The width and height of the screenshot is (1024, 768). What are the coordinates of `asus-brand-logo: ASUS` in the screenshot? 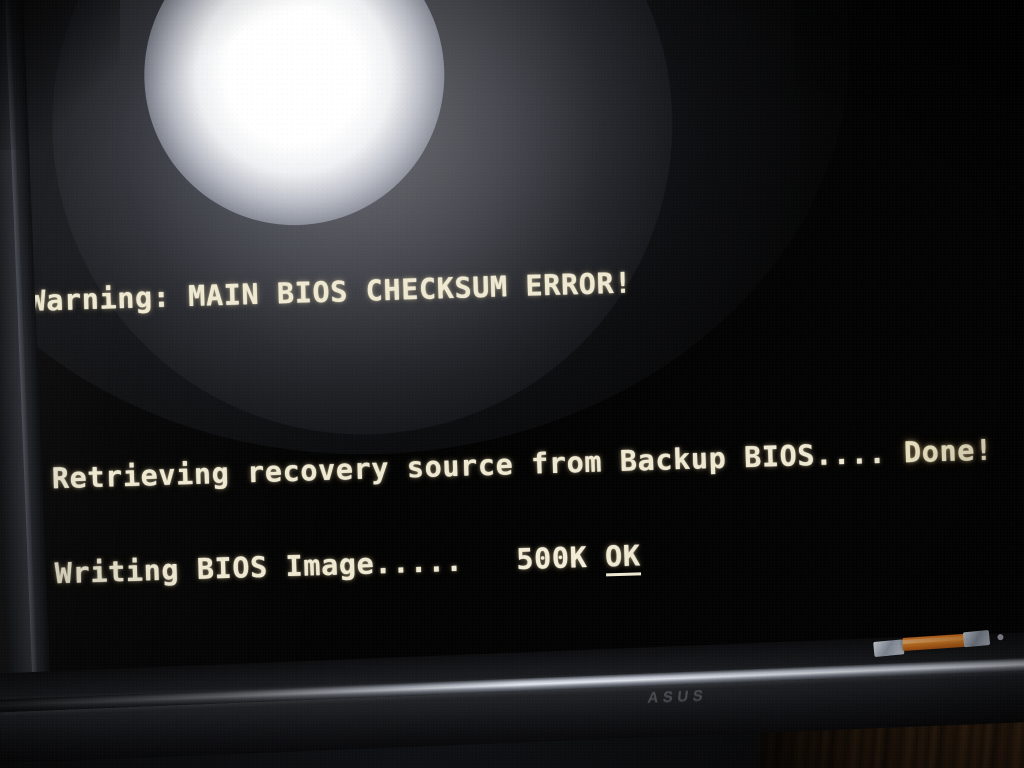 It's located at (677, 696).